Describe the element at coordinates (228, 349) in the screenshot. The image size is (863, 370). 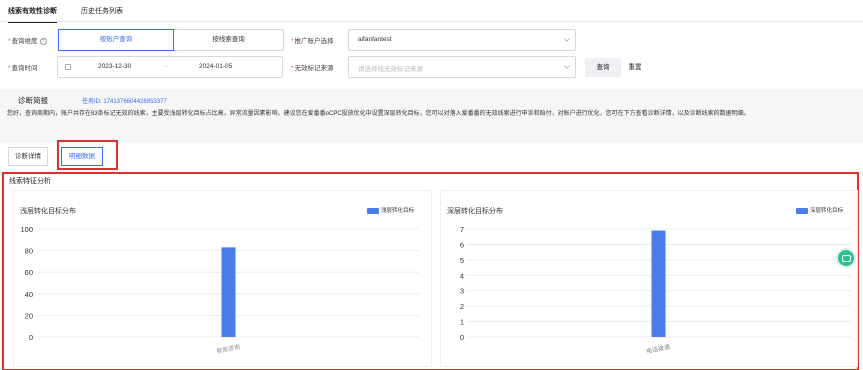
I see `x-tick-label: 有效咨询` at that location.